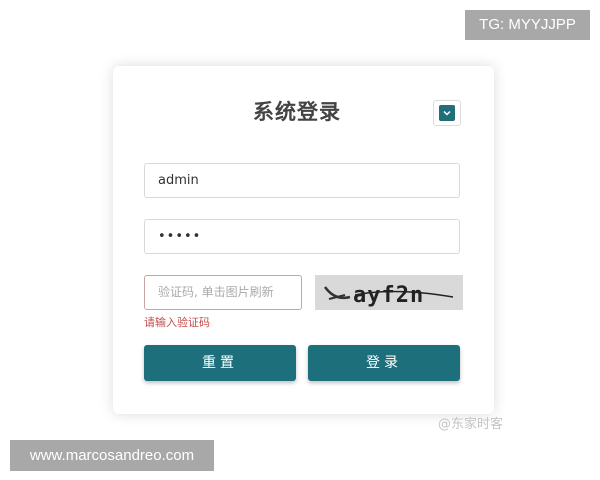 The height and width of the screenshot is (480, 600). What do you see at coordinates (384, 363) in the screenshot?
I see `login-button: 登录` at bounding box center [384, 363].